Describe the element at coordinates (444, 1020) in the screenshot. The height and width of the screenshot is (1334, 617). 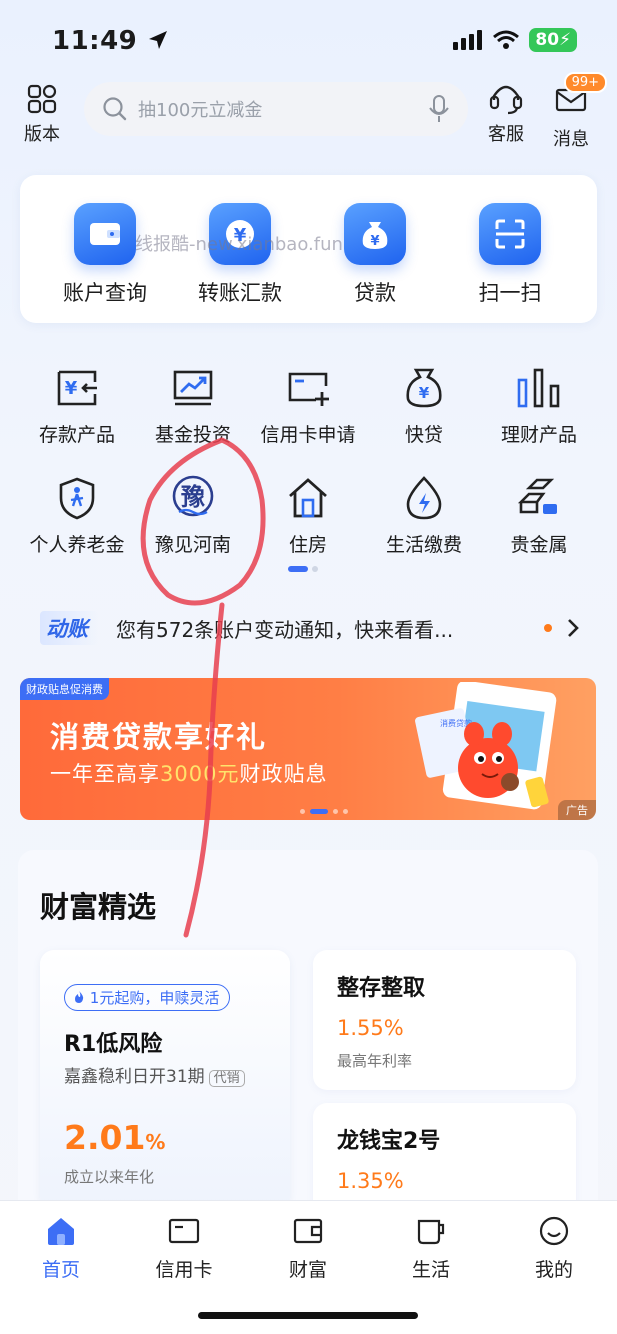
I see `product-card: 整存整取 1.55% 最高年利率` at that location.